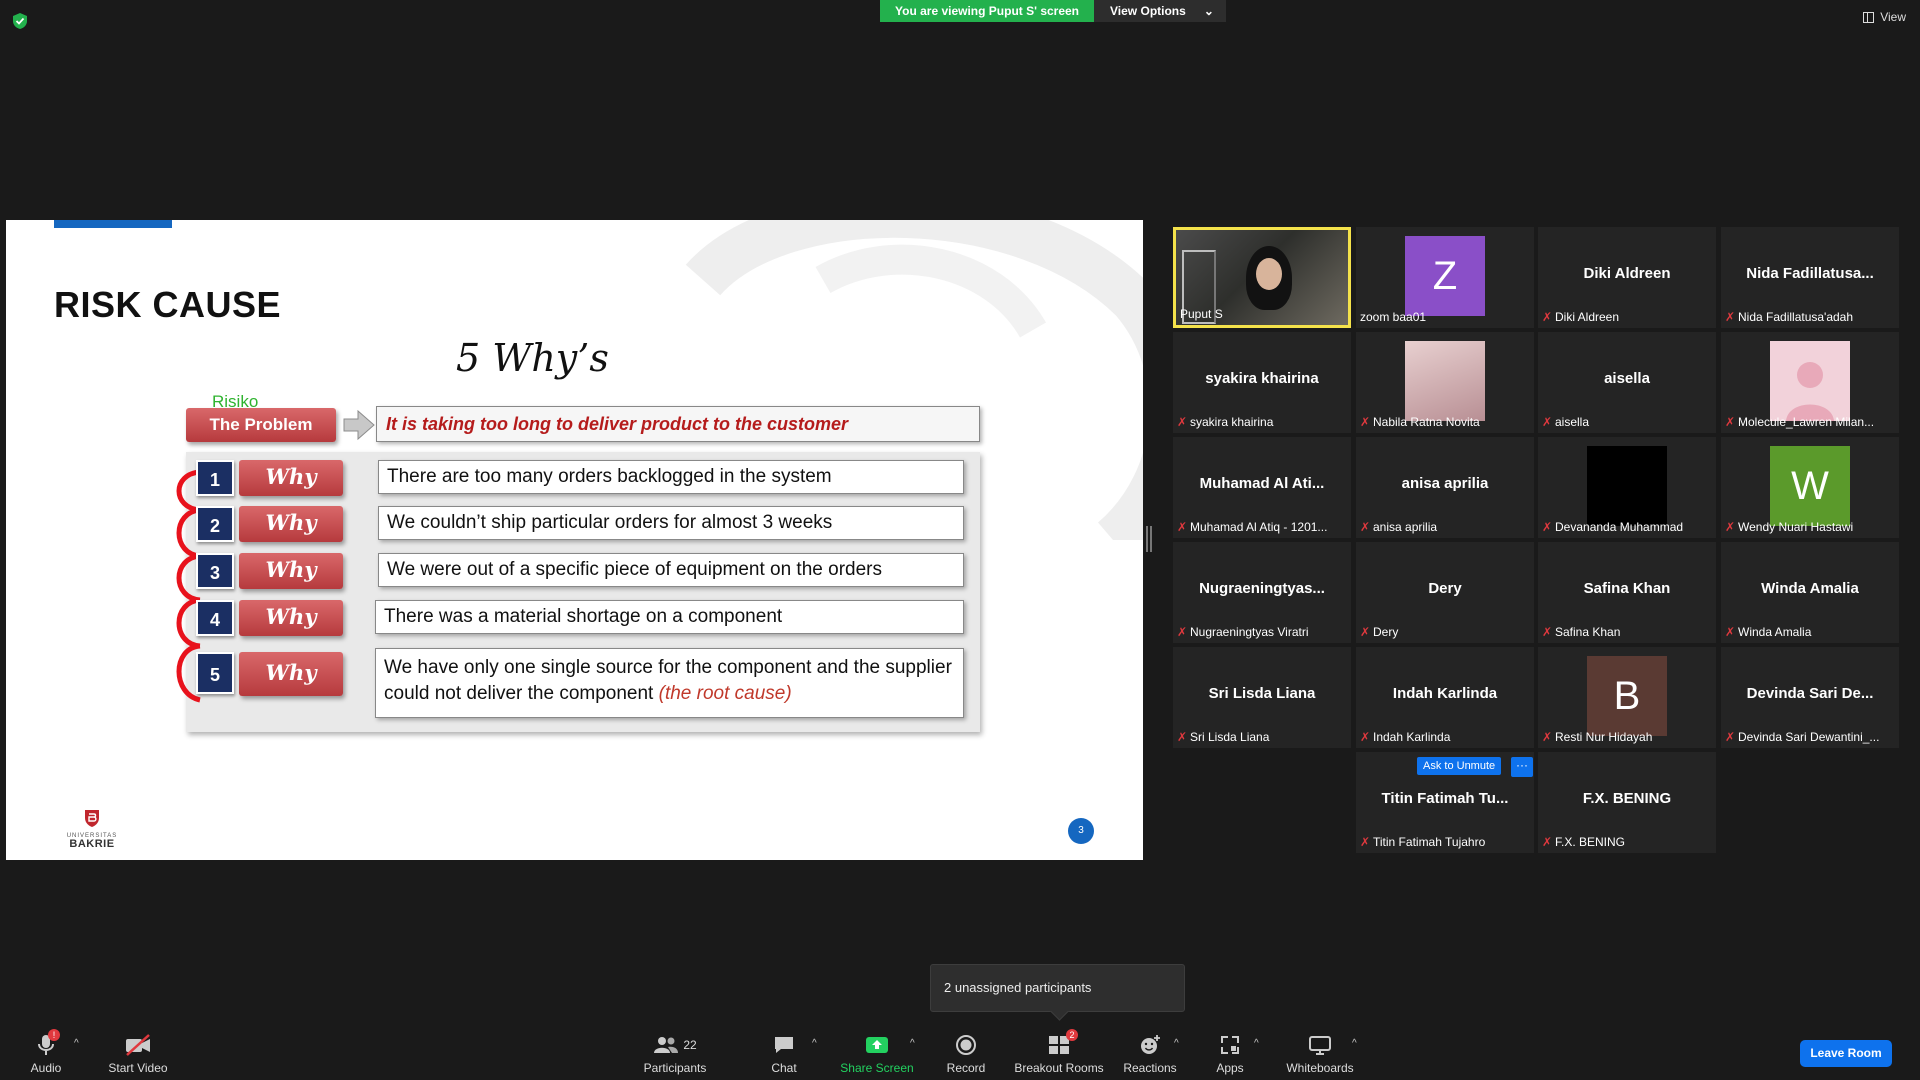  I want to click on apps-options-caret-icon: ^, so click(1256, 1043).